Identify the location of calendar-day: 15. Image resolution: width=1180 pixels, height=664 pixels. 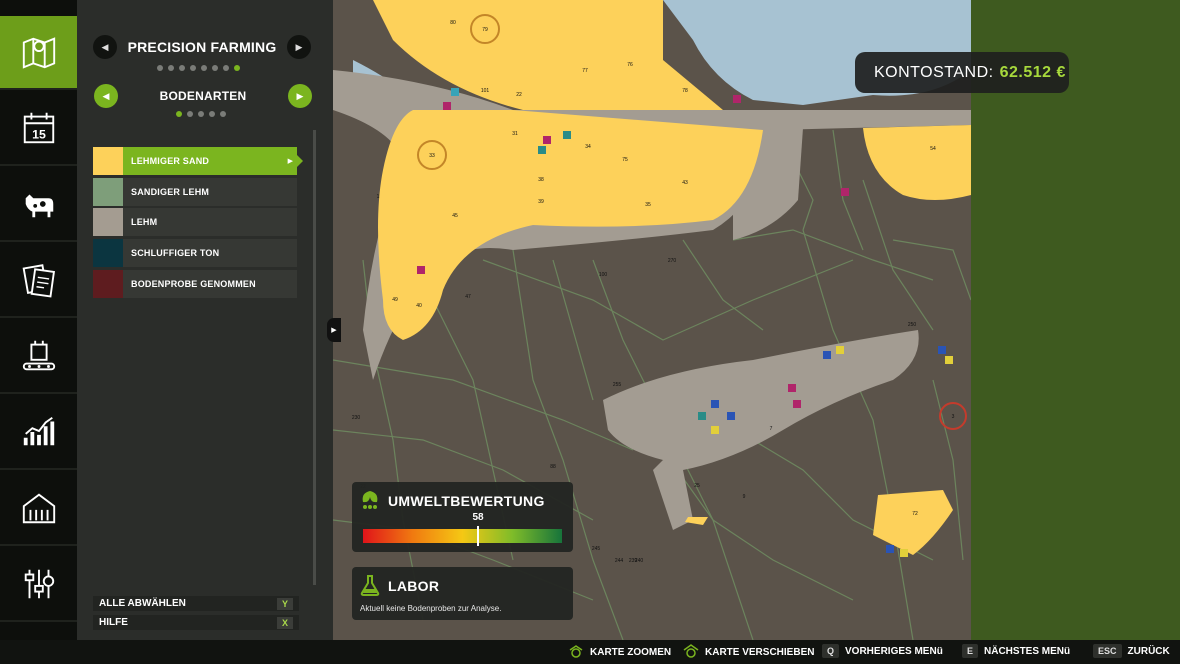
(39, 134).